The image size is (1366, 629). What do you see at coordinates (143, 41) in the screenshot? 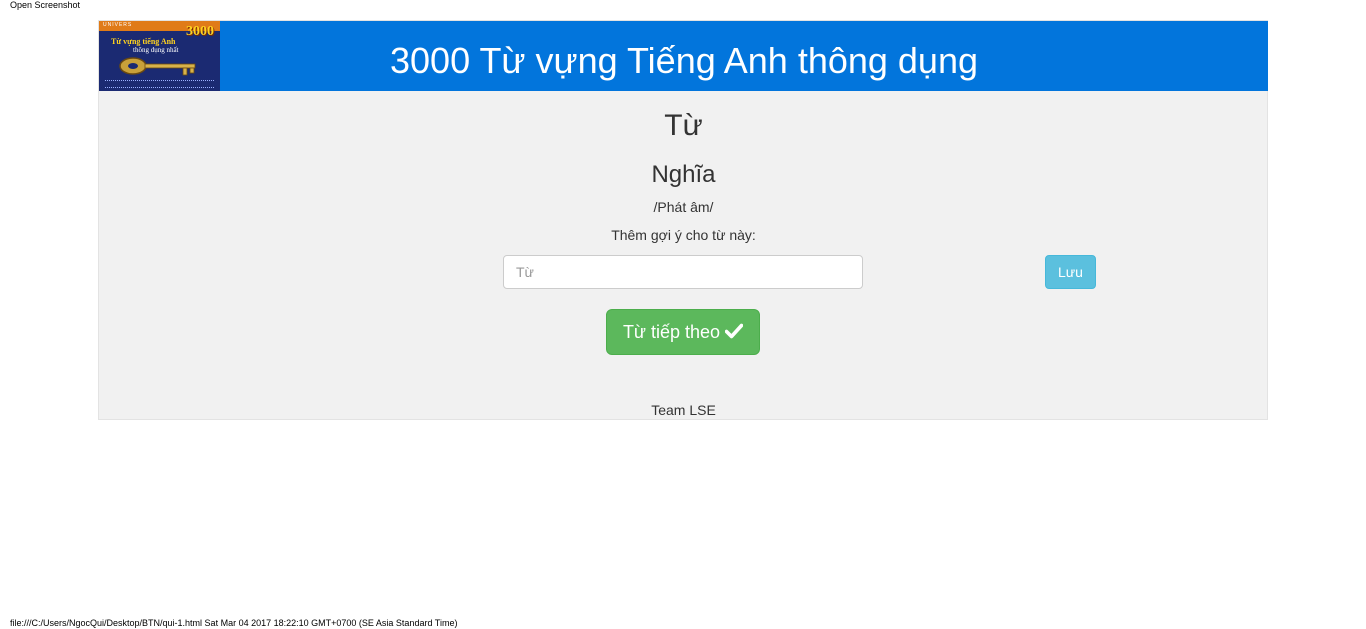
I see `cover-title: Từ vựng tiếng Anh` at bounding box center [143, 41].